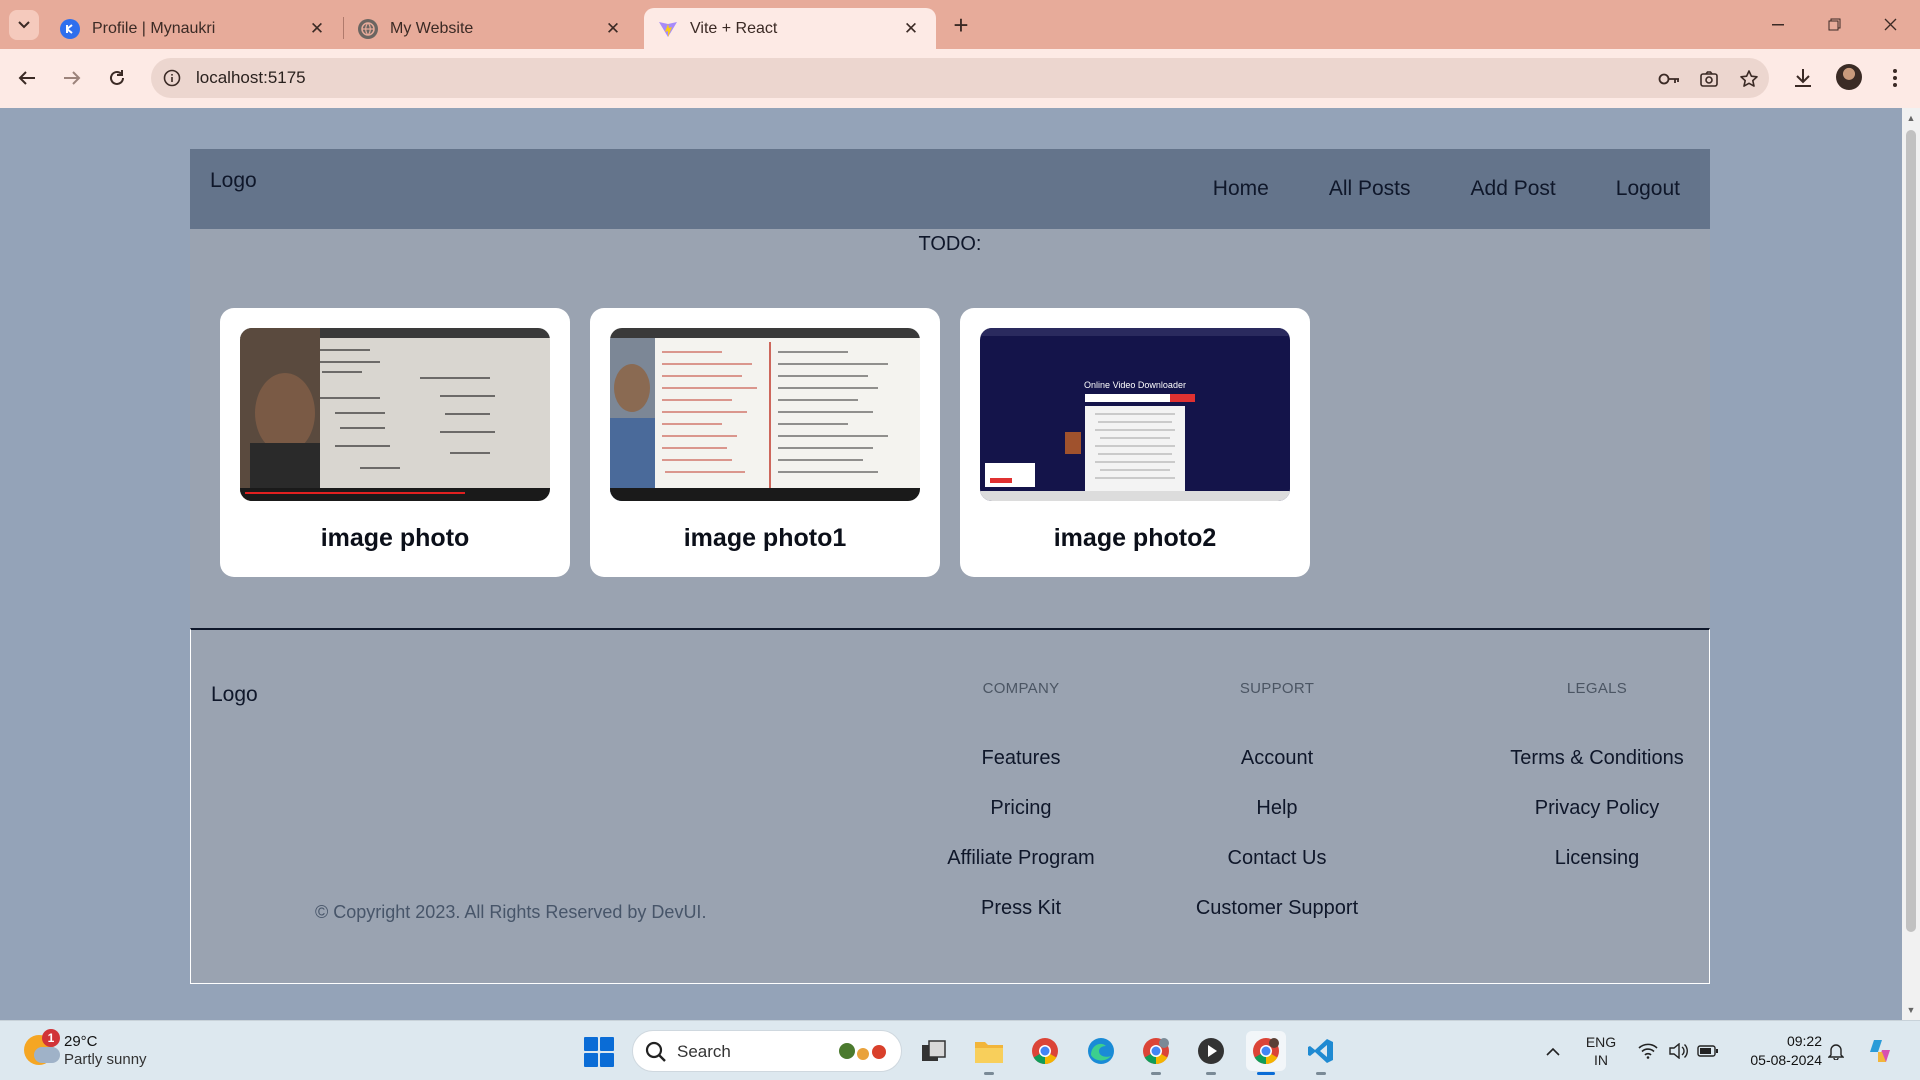 The width and height of the screenshot is (1920, 1080). Describe the element at coordinates (1021, 873) in the screenshot. I see `footer-link-affiliate-program: Affiliate Program` at that location.